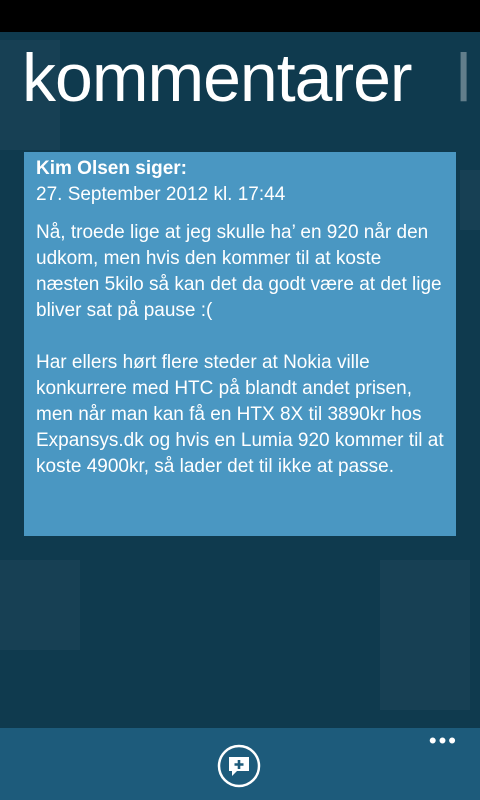 This screenshot has height=800, width=480. I want to click on comment-add-icon, so click(239, 766).